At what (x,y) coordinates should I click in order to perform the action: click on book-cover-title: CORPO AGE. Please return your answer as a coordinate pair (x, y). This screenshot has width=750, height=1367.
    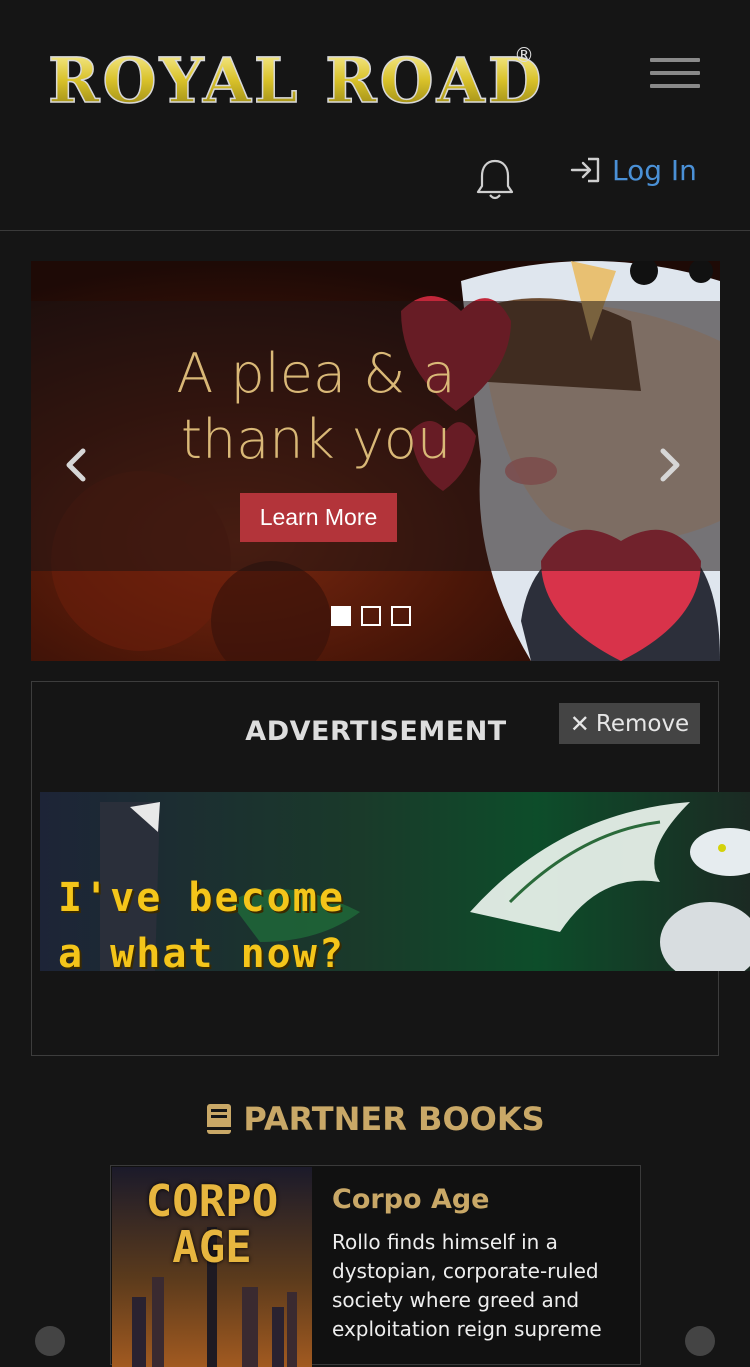
    Looking at the image, I should click on (212, 1225).